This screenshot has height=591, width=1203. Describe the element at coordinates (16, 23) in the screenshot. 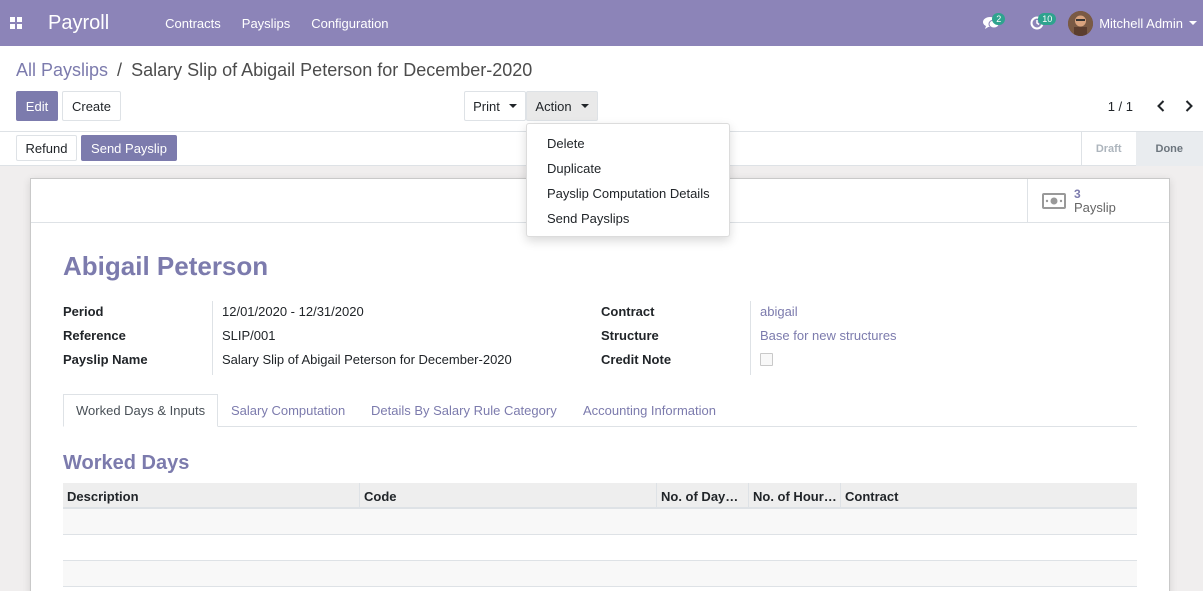

I see `apps-grid-icon` at that location.